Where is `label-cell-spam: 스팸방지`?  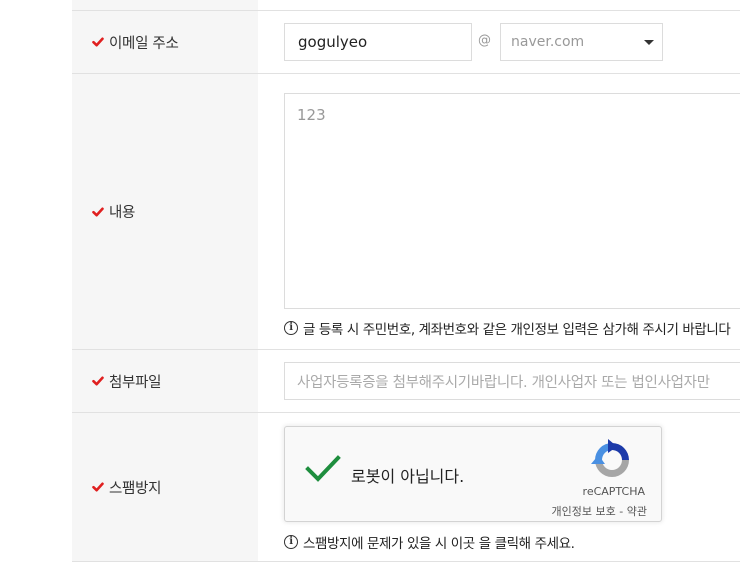 label-cell-spam: 스팸방지 is located at coordinates (165, 487).